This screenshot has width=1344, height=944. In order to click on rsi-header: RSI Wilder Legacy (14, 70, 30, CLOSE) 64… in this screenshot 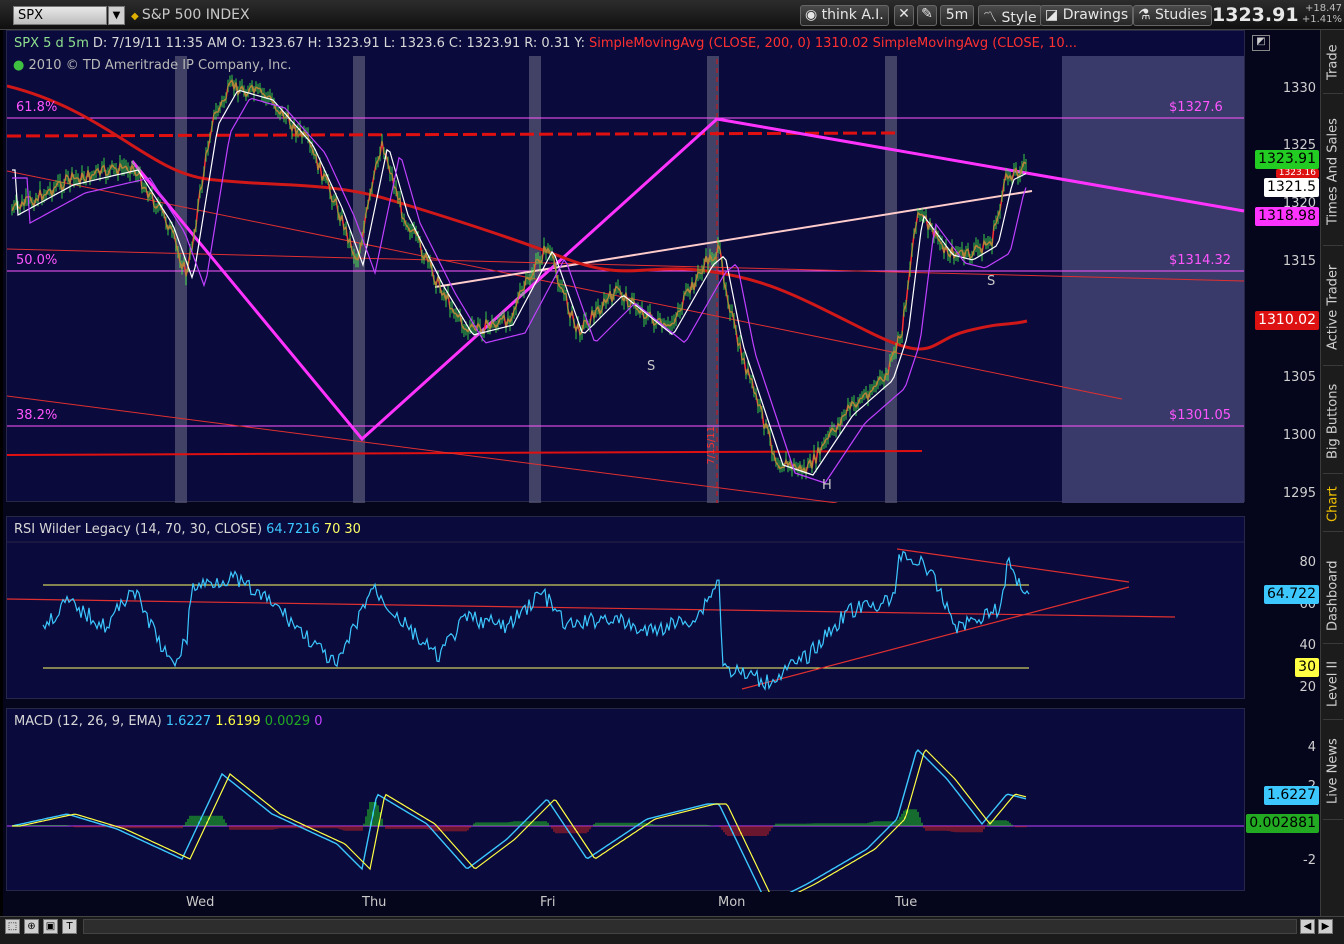, I will do `click(187, 529)`.